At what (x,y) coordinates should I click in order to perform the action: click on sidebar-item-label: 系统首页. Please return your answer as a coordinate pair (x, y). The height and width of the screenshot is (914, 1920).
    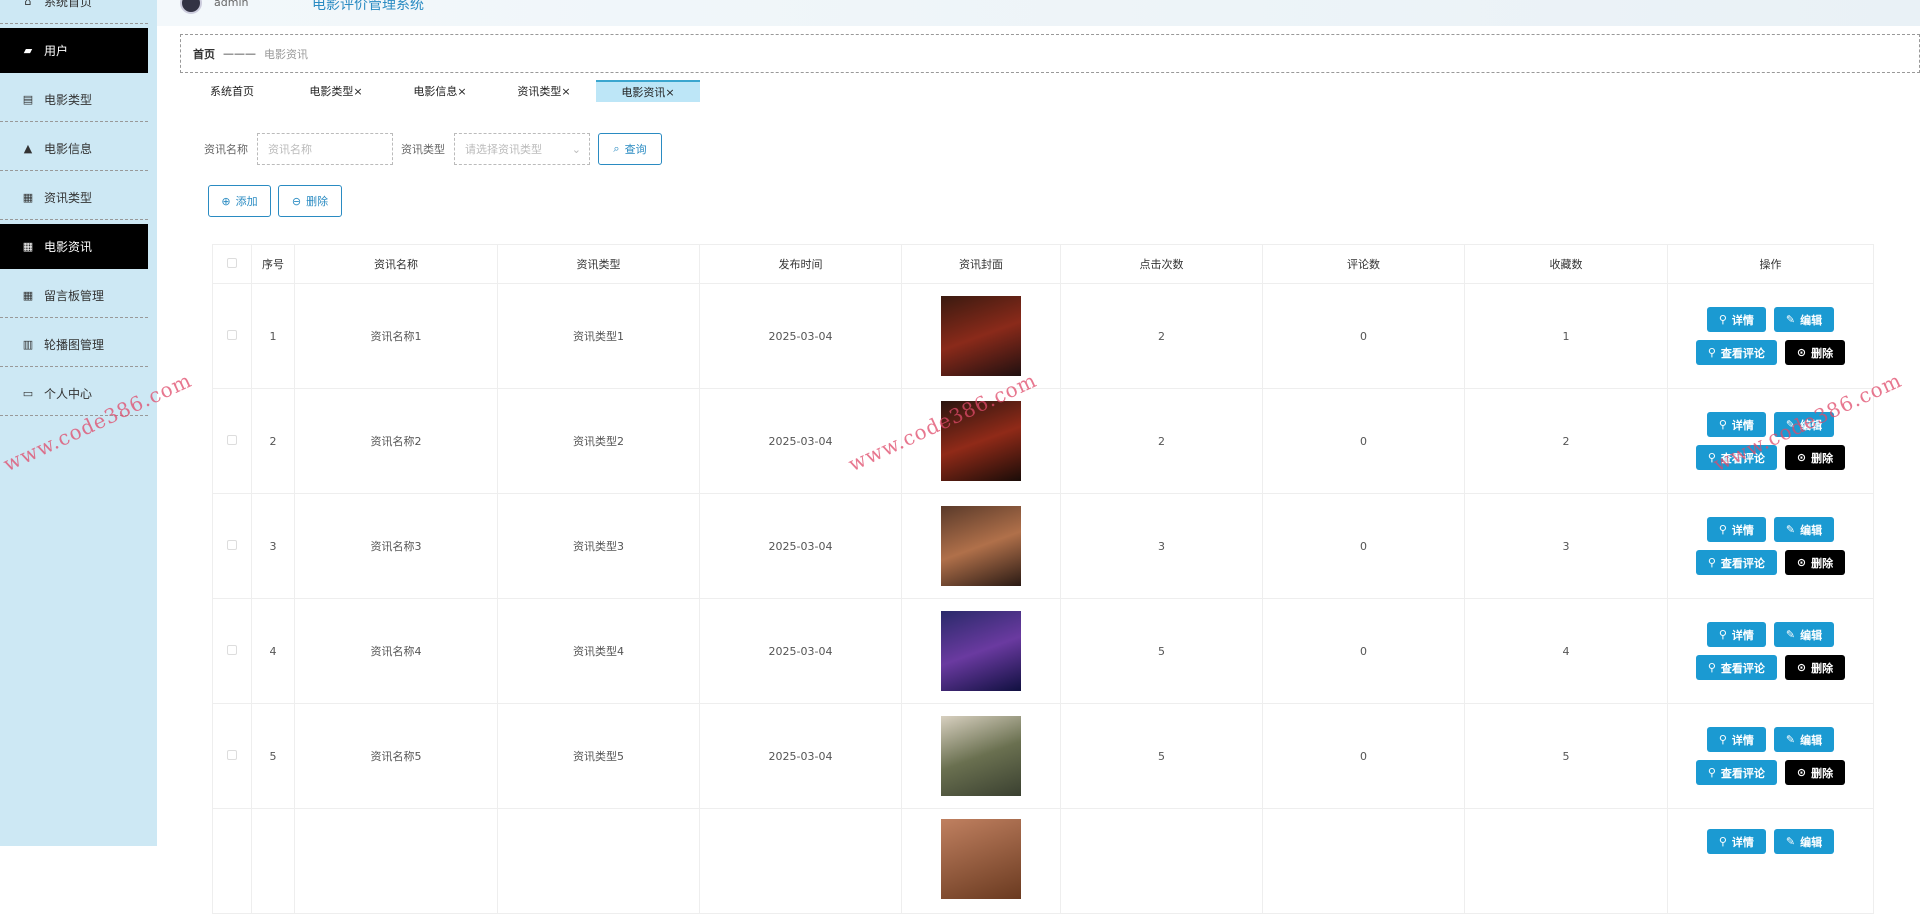
    Looking at the image, I should click on (68, 4).